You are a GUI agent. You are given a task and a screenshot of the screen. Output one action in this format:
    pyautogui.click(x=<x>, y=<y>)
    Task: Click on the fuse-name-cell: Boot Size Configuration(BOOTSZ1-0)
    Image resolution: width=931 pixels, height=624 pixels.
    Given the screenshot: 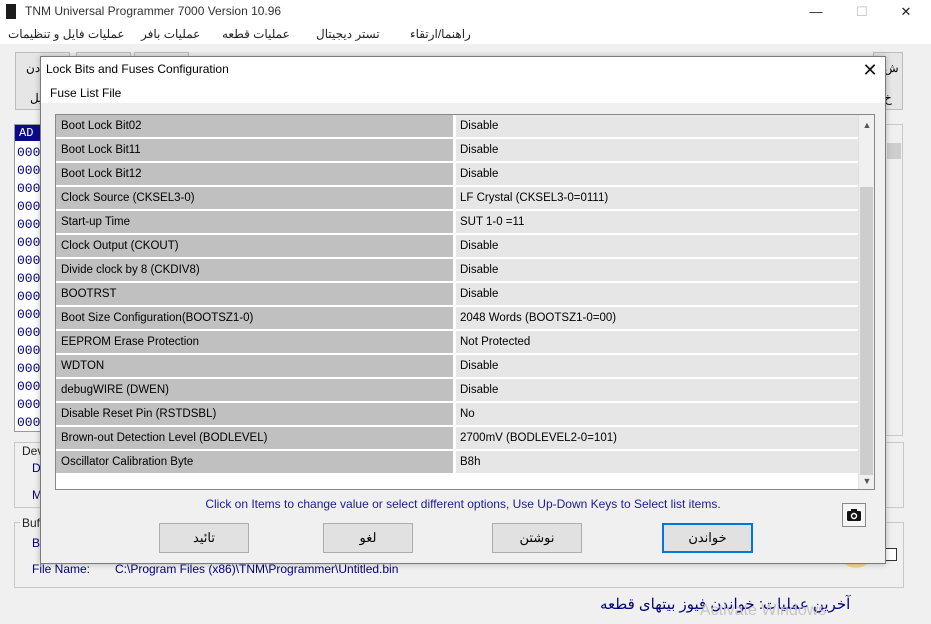 What is the action you would take?
    pyautogui.click(x=255, y=318)
    